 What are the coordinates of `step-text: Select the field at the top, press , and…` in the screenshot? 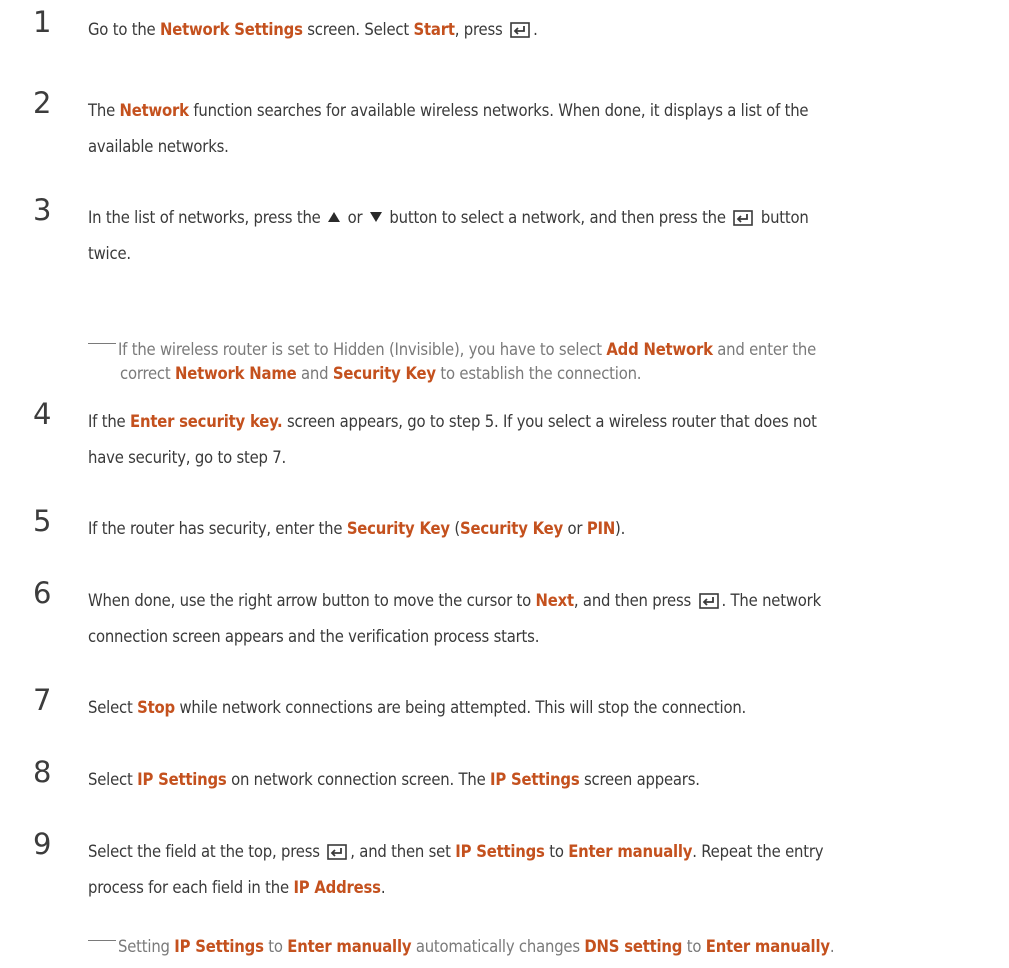 It's located at (548, 870).